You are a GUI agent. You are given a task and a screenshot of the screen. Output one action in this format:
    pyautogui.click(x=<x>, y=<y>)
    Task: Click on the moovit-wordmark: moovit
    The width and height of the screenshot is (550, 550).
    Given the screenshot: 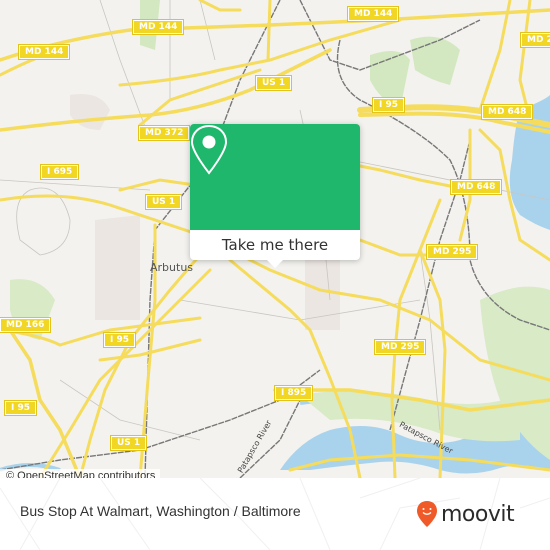 What is the action you would take?
    pyautogui.click(x=478, y=514)
    